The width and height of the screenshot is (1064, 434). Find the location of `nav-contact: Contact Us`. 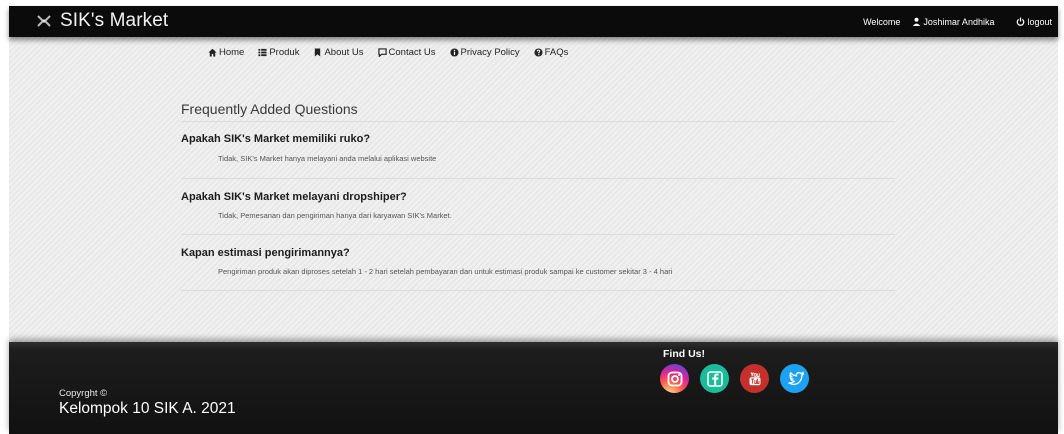

nav-contact: Contact Us is located at coordinates (406, 52).